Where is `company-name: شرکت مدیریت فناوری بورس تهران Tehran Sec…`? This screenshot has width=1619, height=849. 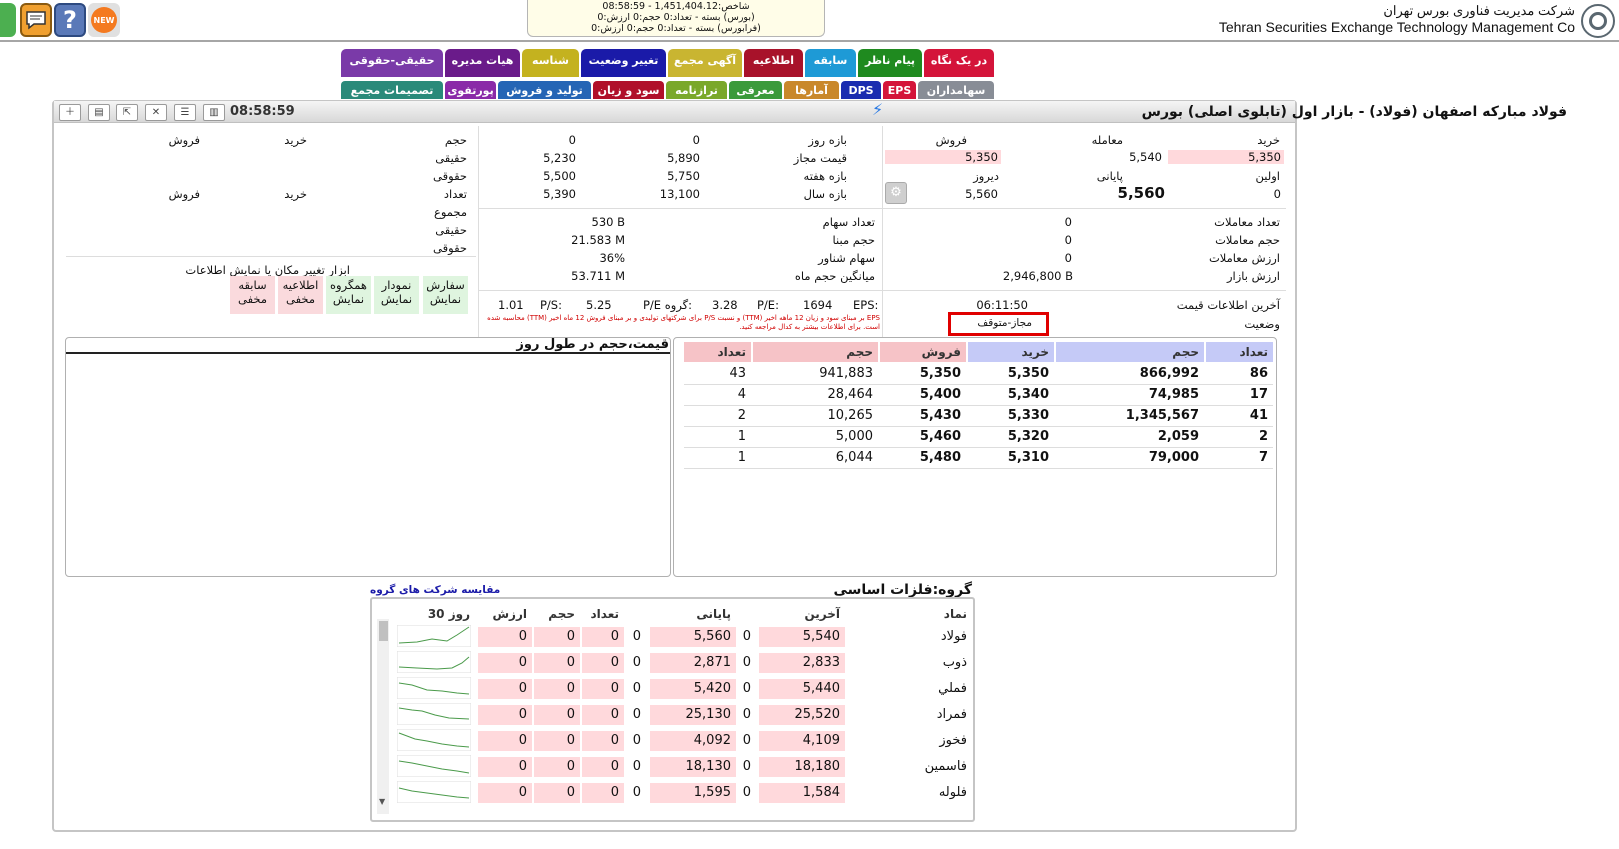
company-name: شرکت مدیریت فناوری بورس تهران Tehran Sec… is located at coordinates (1397, 19).